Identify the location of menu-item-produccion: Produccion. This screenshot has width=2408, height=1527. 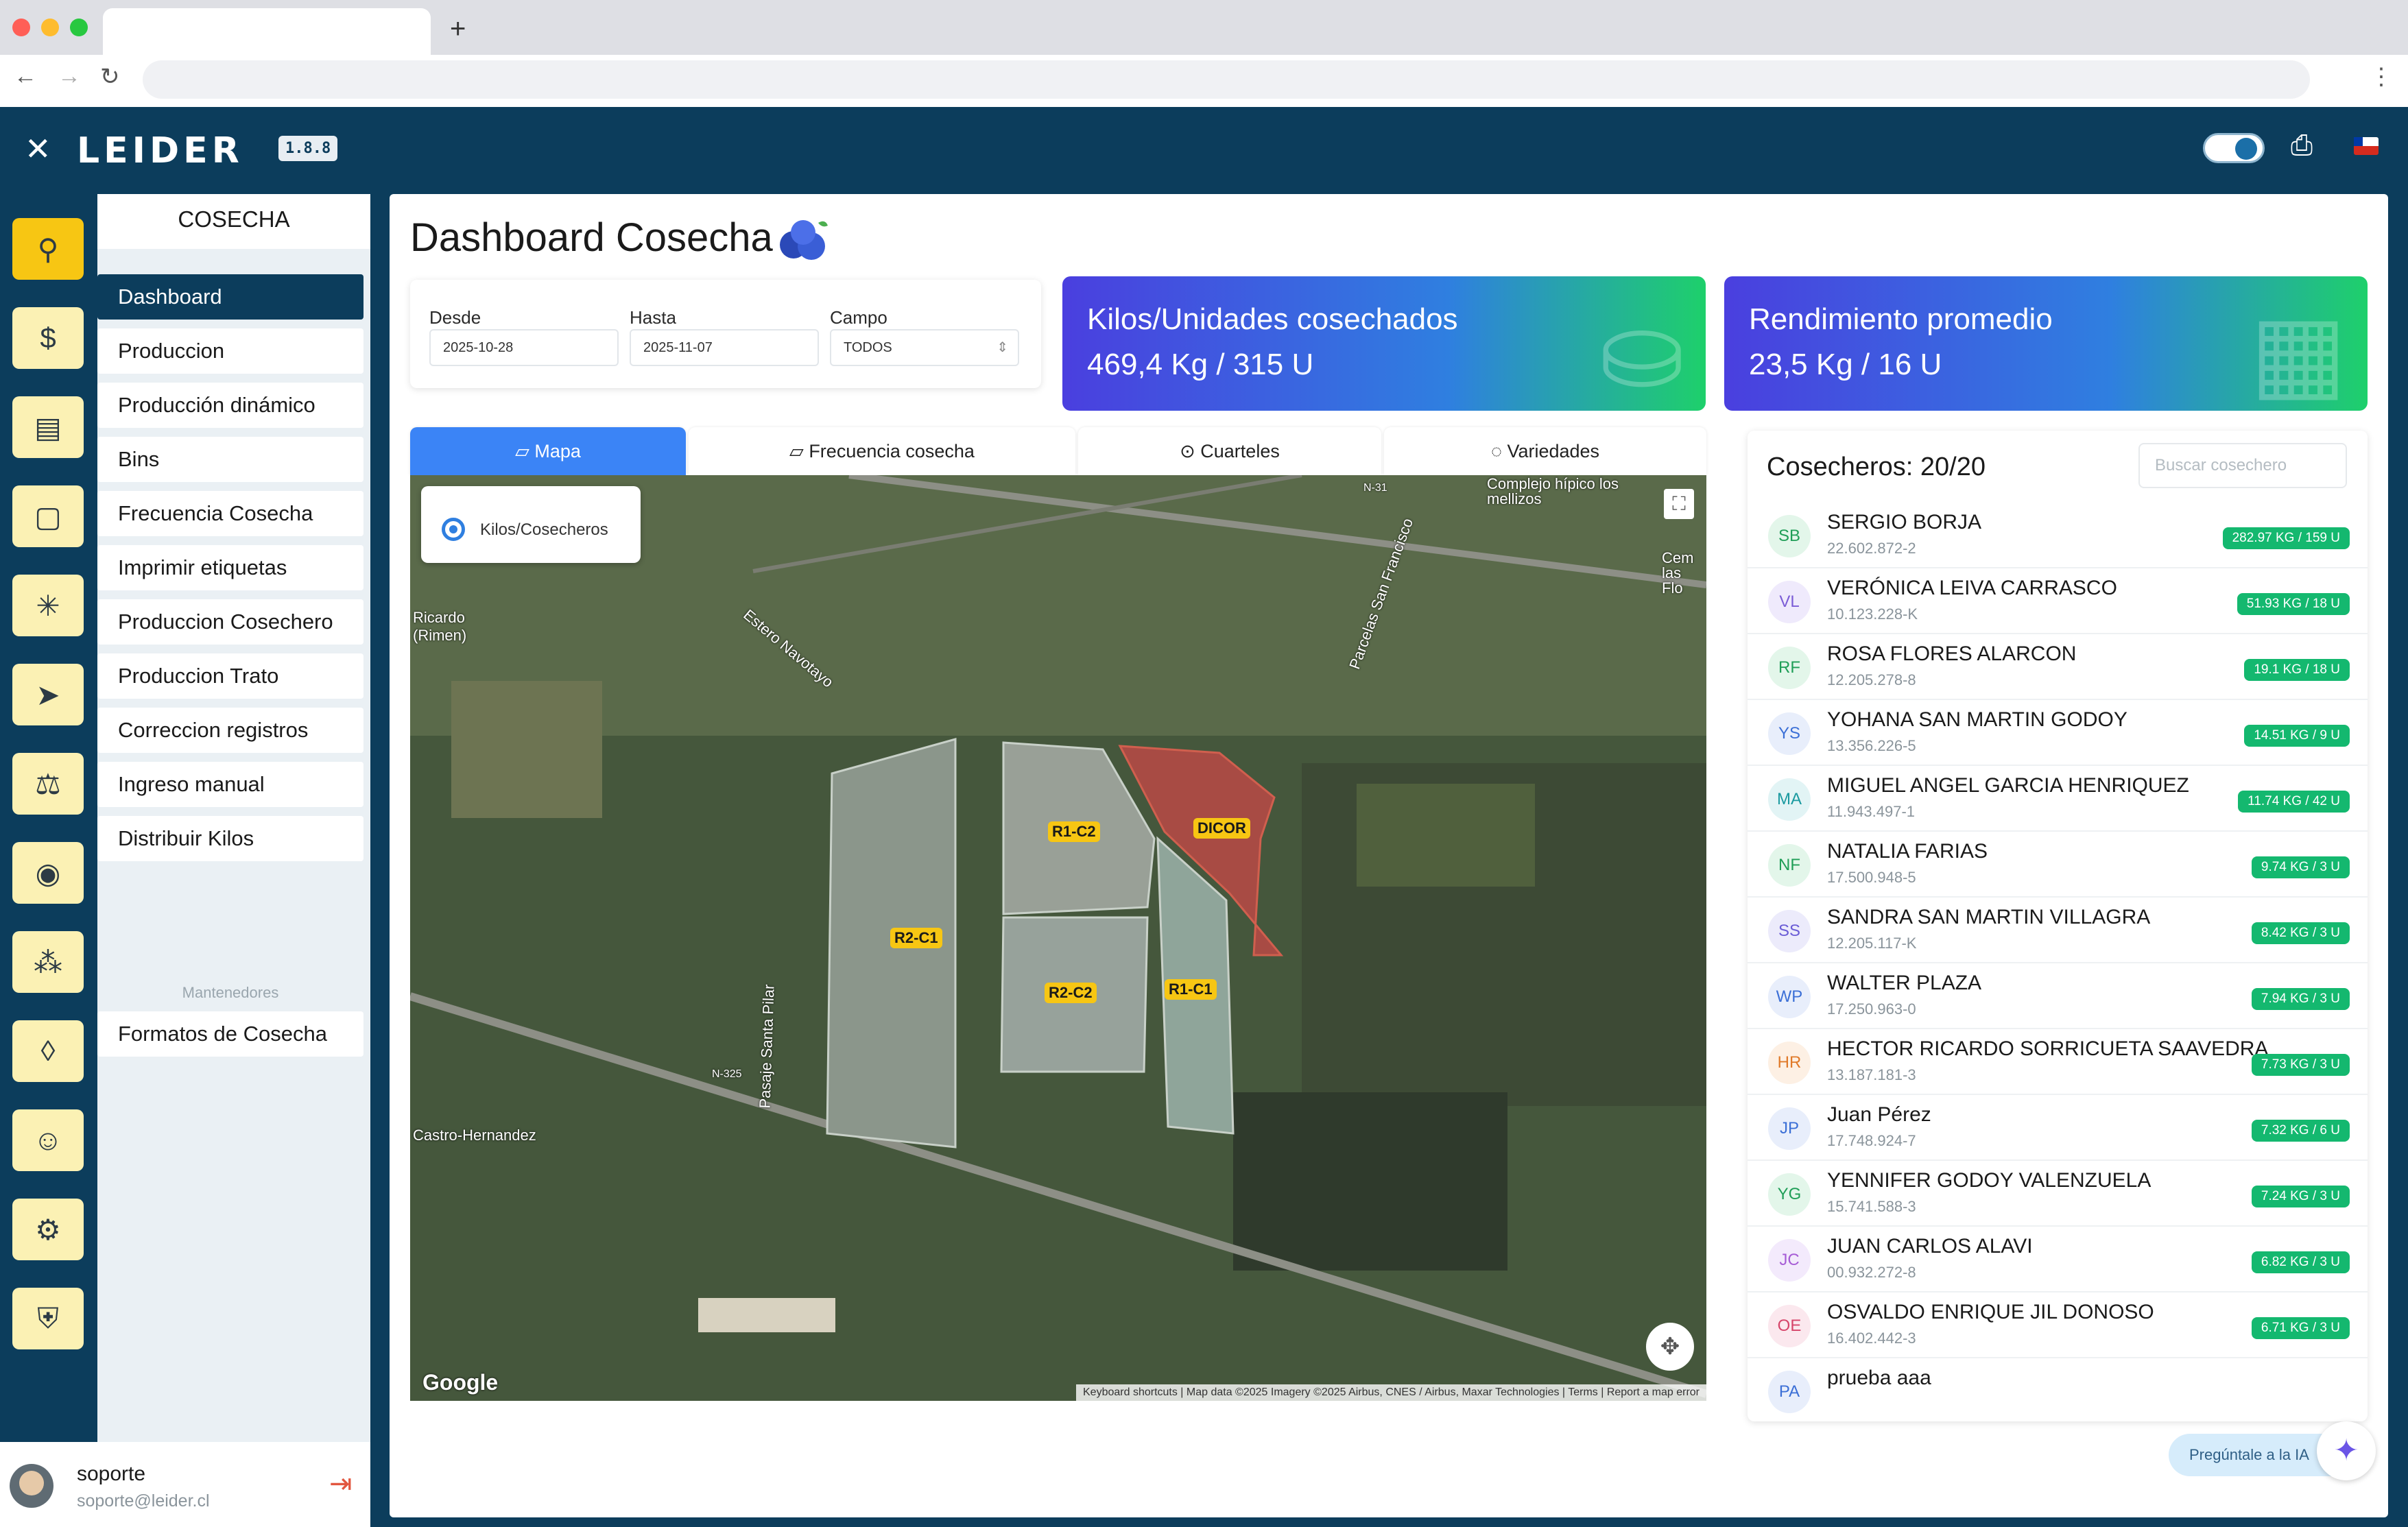
(230, 351).